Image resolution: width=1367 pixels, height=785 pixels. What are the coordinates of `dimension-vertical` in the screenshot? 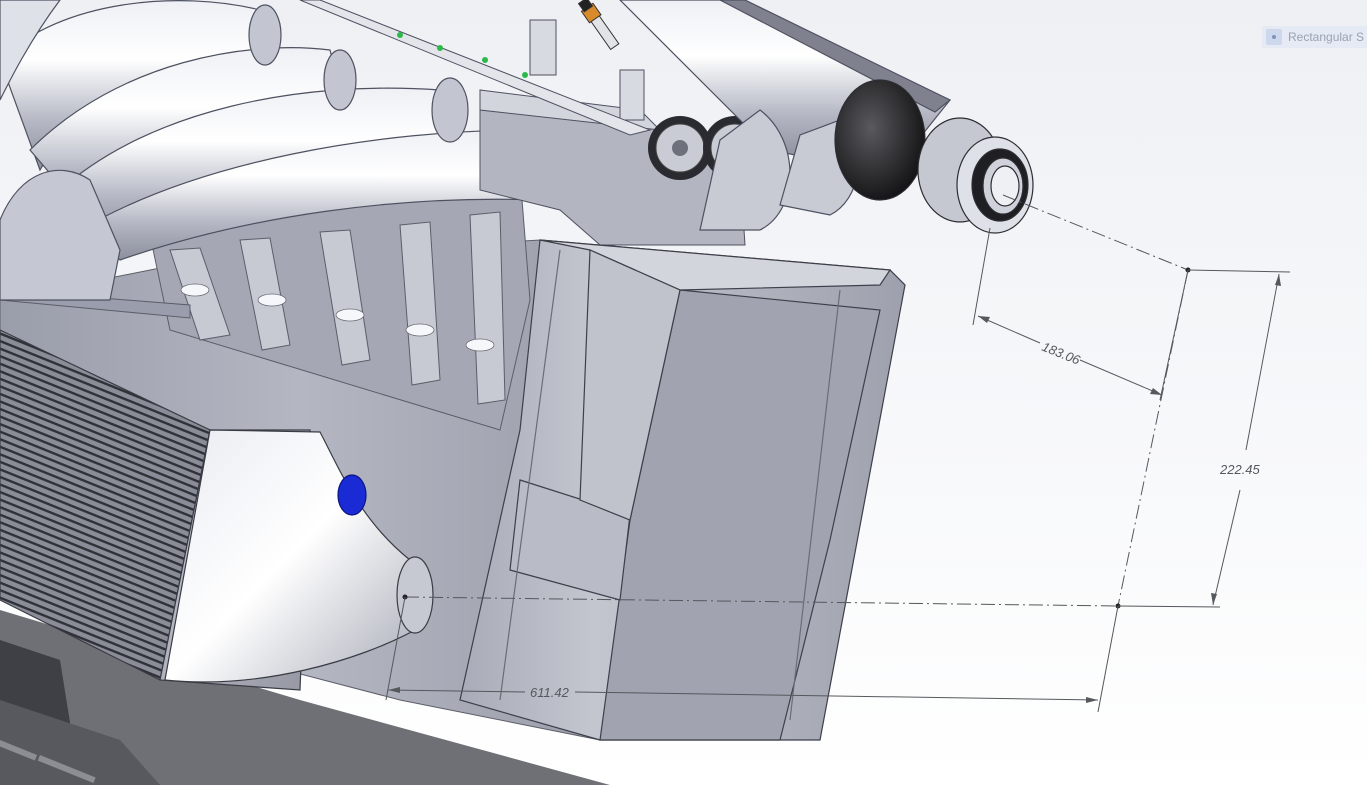 It's located at (1204, 438).